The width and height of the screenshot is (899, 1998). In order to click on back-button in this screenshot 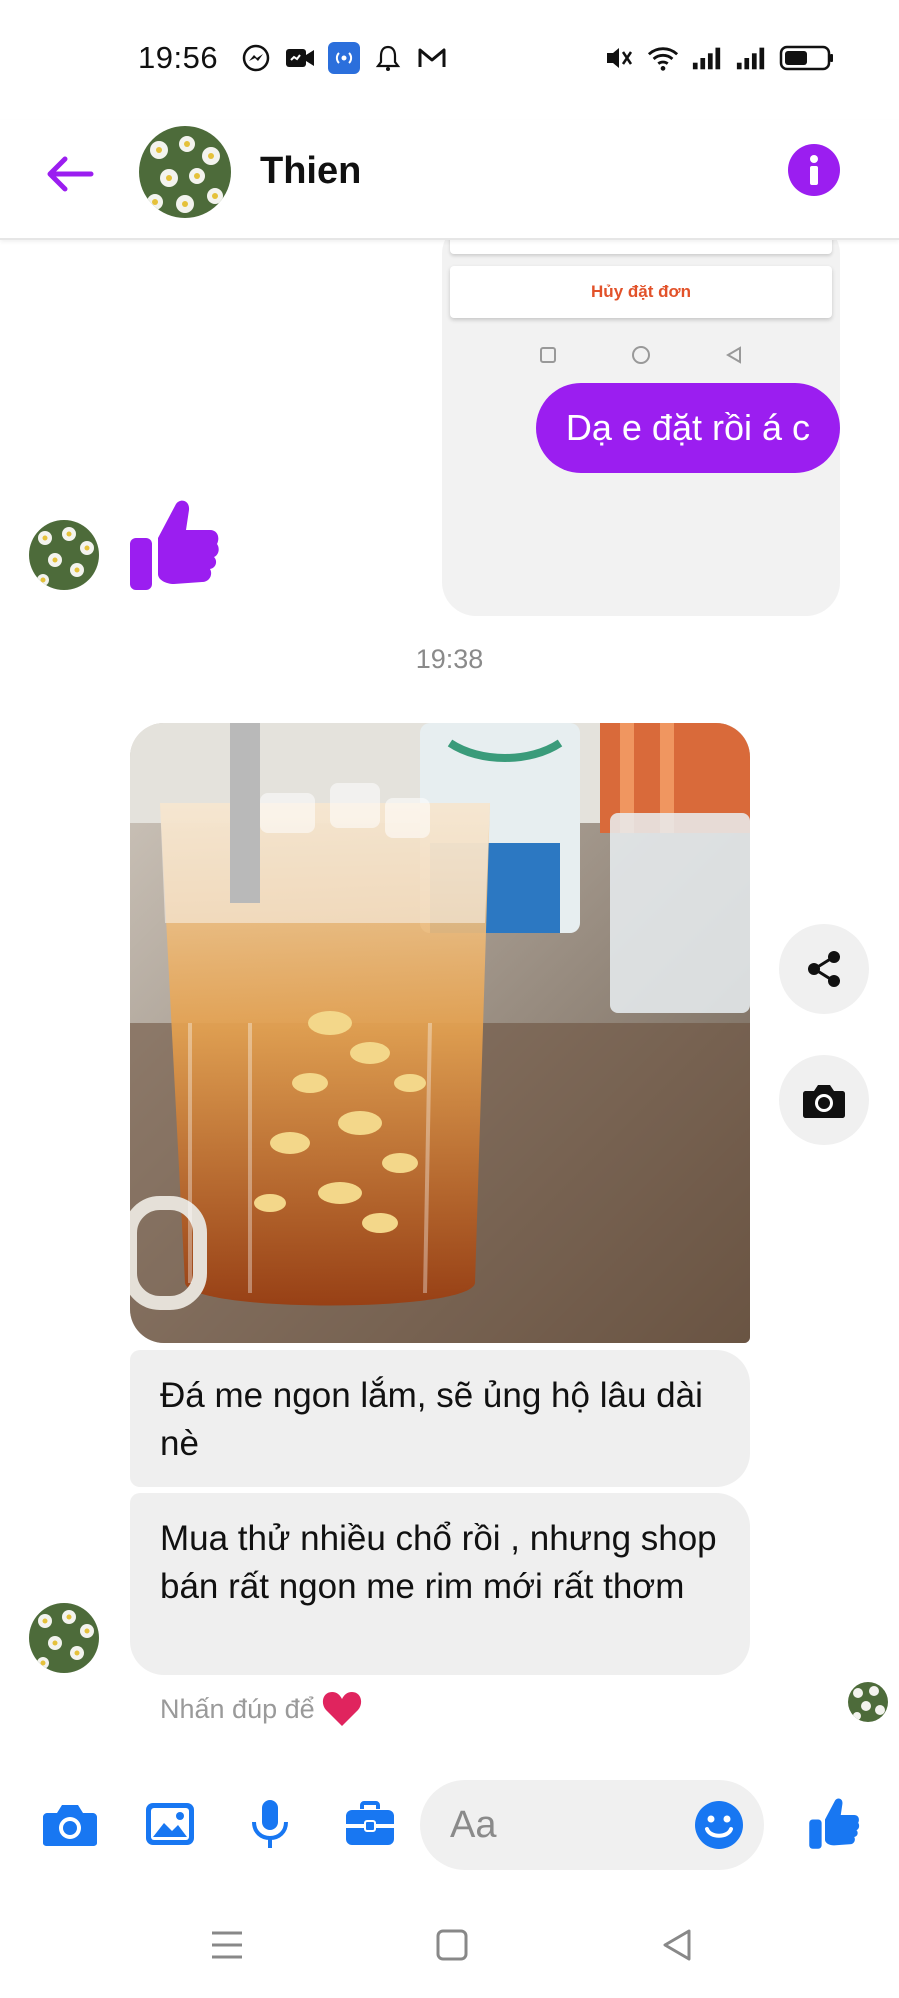, I will do `click(70, 174)`.